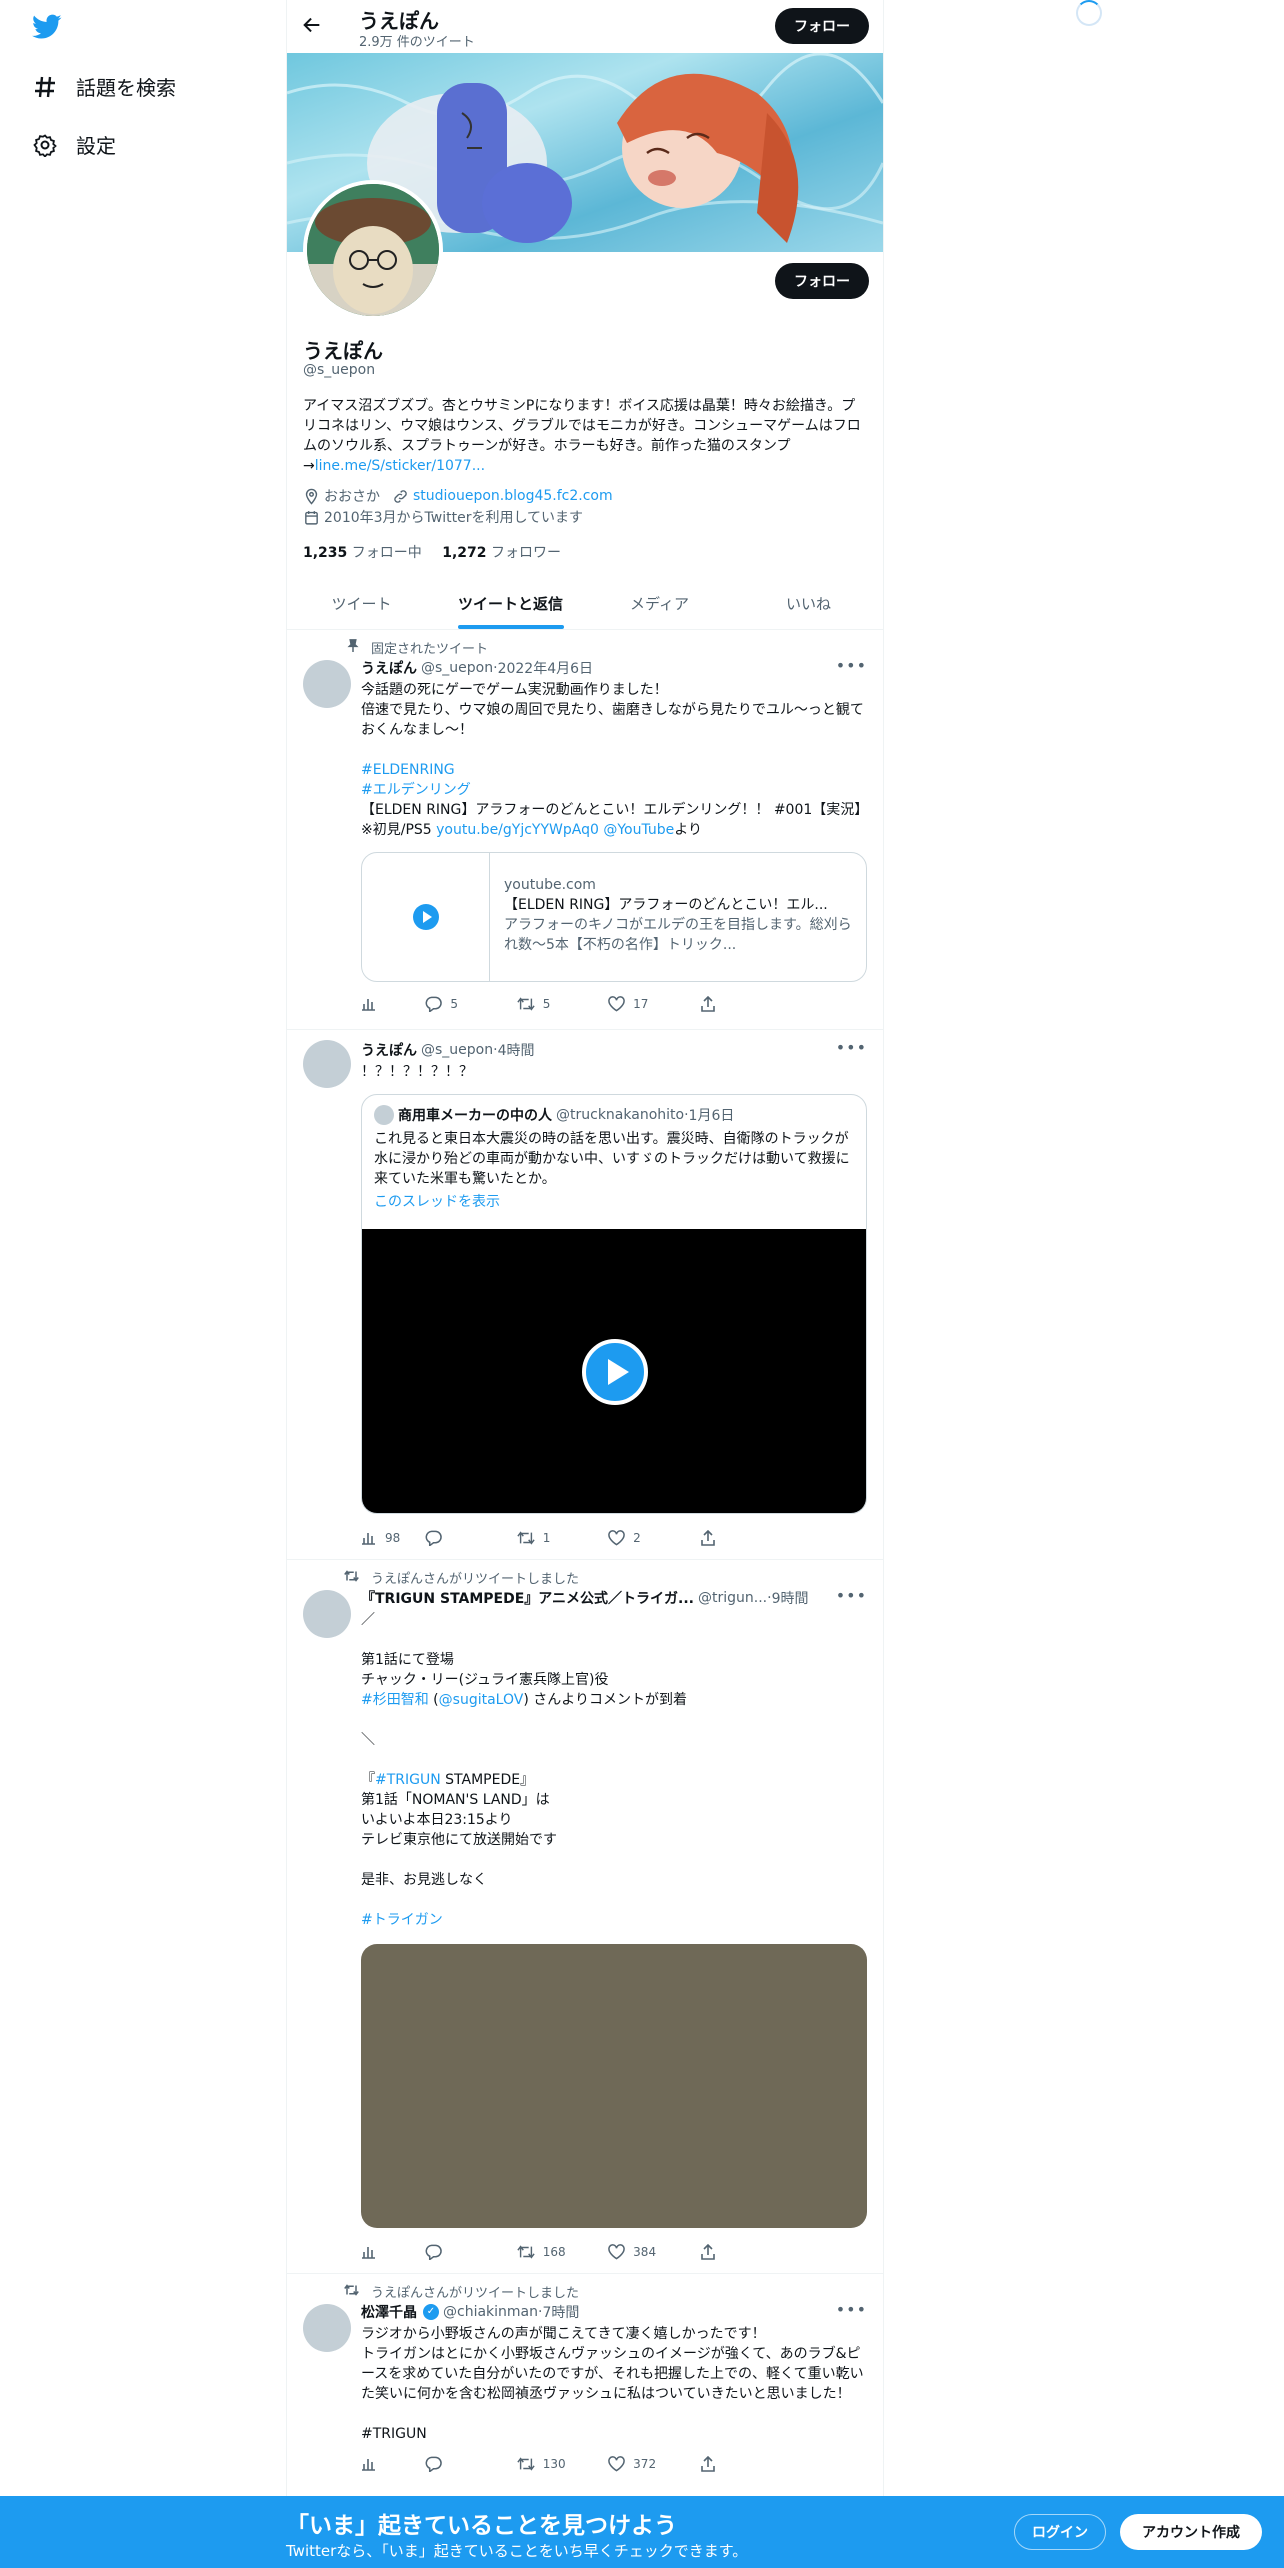 Image resolution: width=1284 pixels, height=2568 pixels. I want to click on header-follow-button: フォロー, so click(822, 26).